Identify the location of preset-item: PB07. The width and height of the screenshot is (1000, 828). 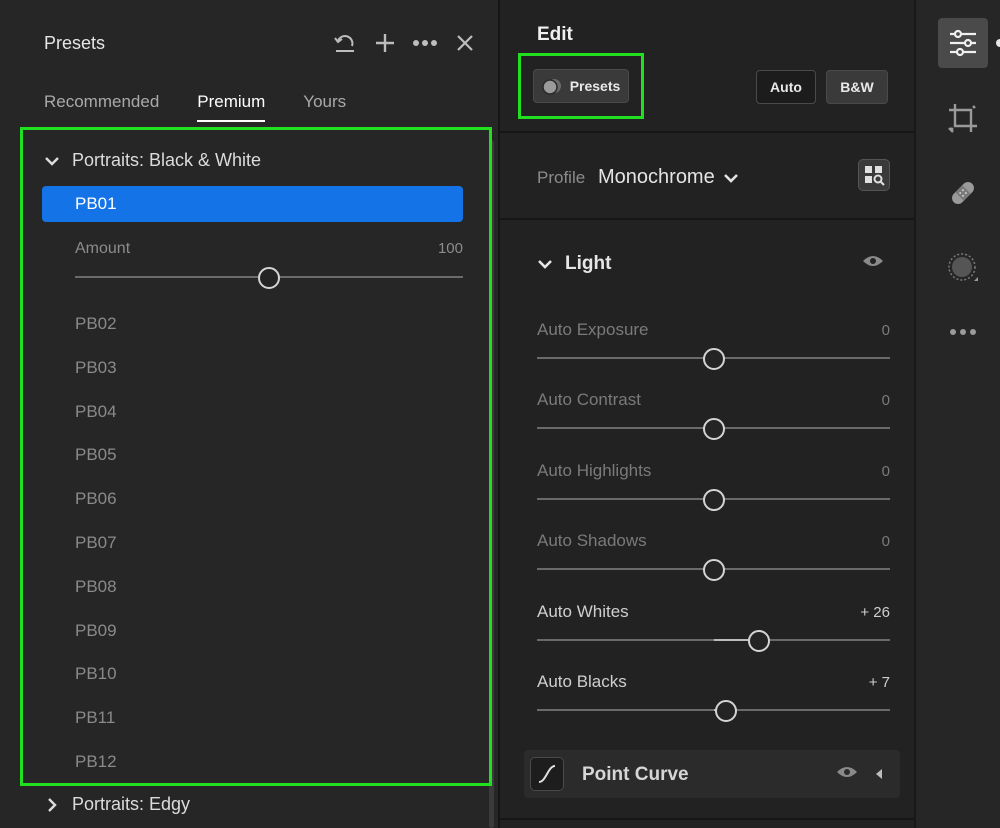
(96, 555).